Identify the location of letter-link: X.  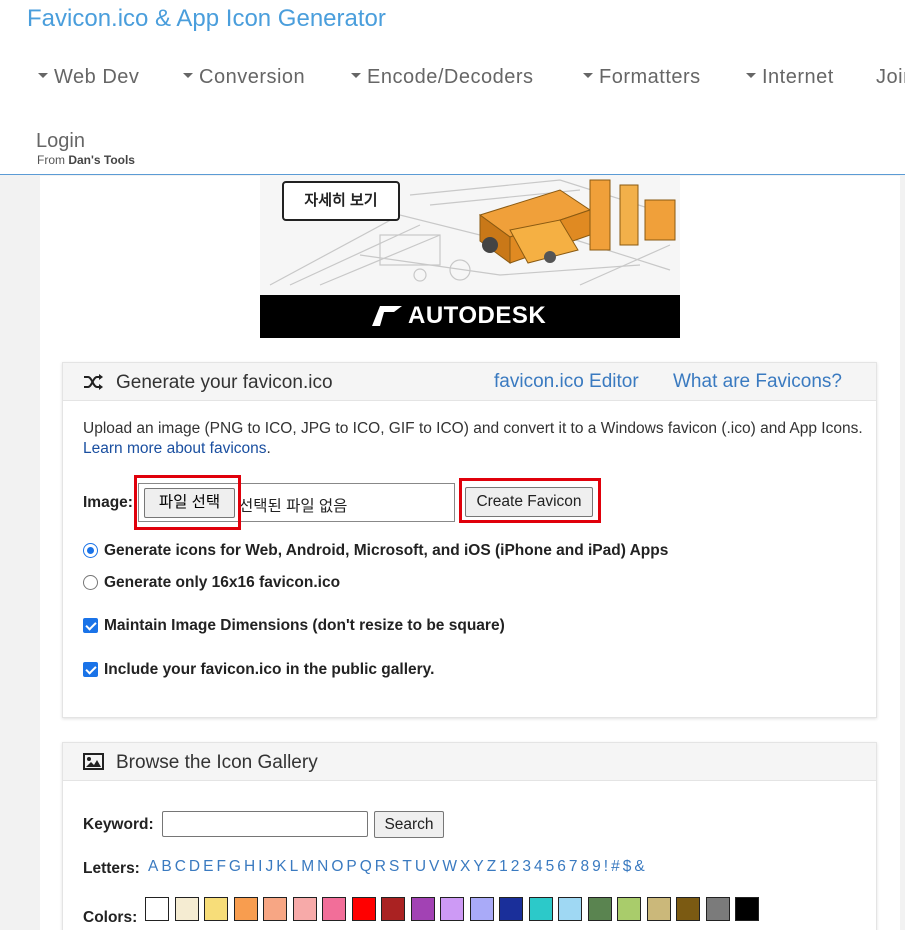
(465, 866).